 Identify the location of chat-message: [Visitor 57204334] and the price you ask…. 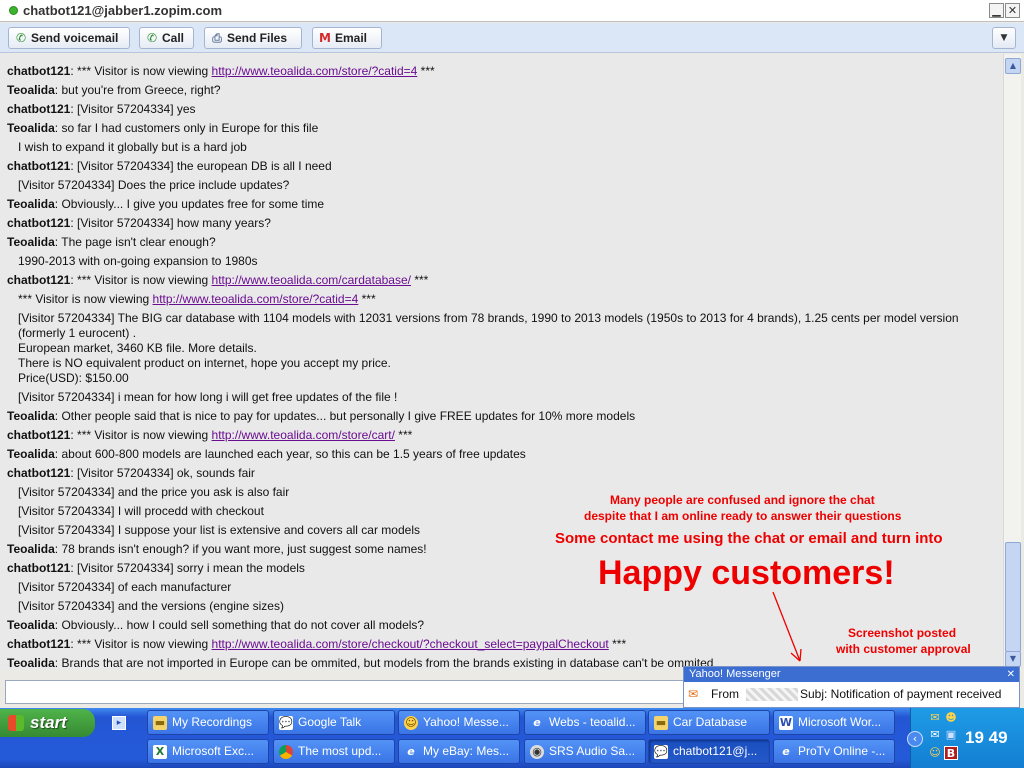
(153, 492).